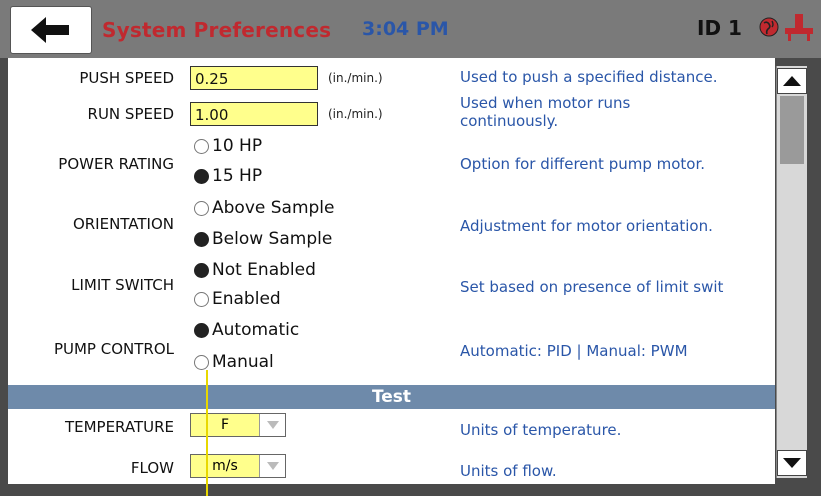 This screenshot has height=496, width=821. I want to click on push-speed-input: 0.25, so click(254, 78).